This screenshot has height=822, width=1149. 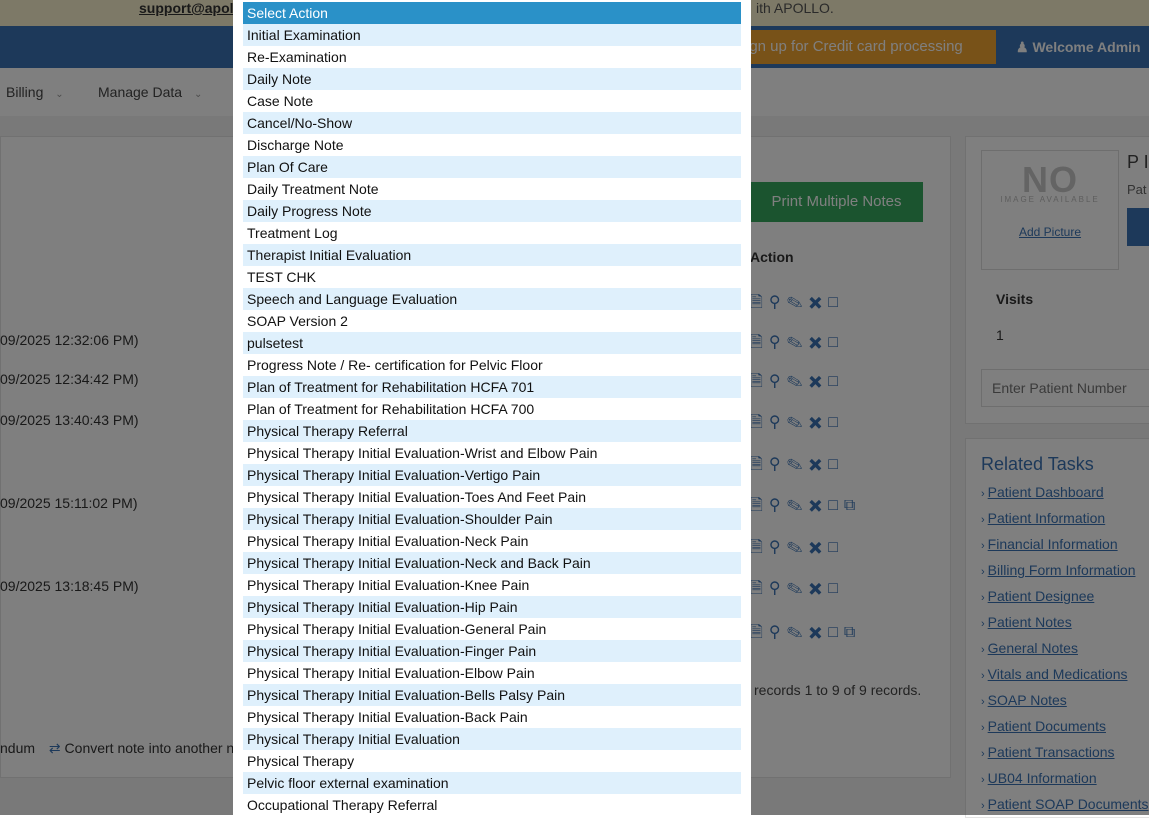 I want to click on dropdown-option-selected: Select Action, so click(x=492, y=13).